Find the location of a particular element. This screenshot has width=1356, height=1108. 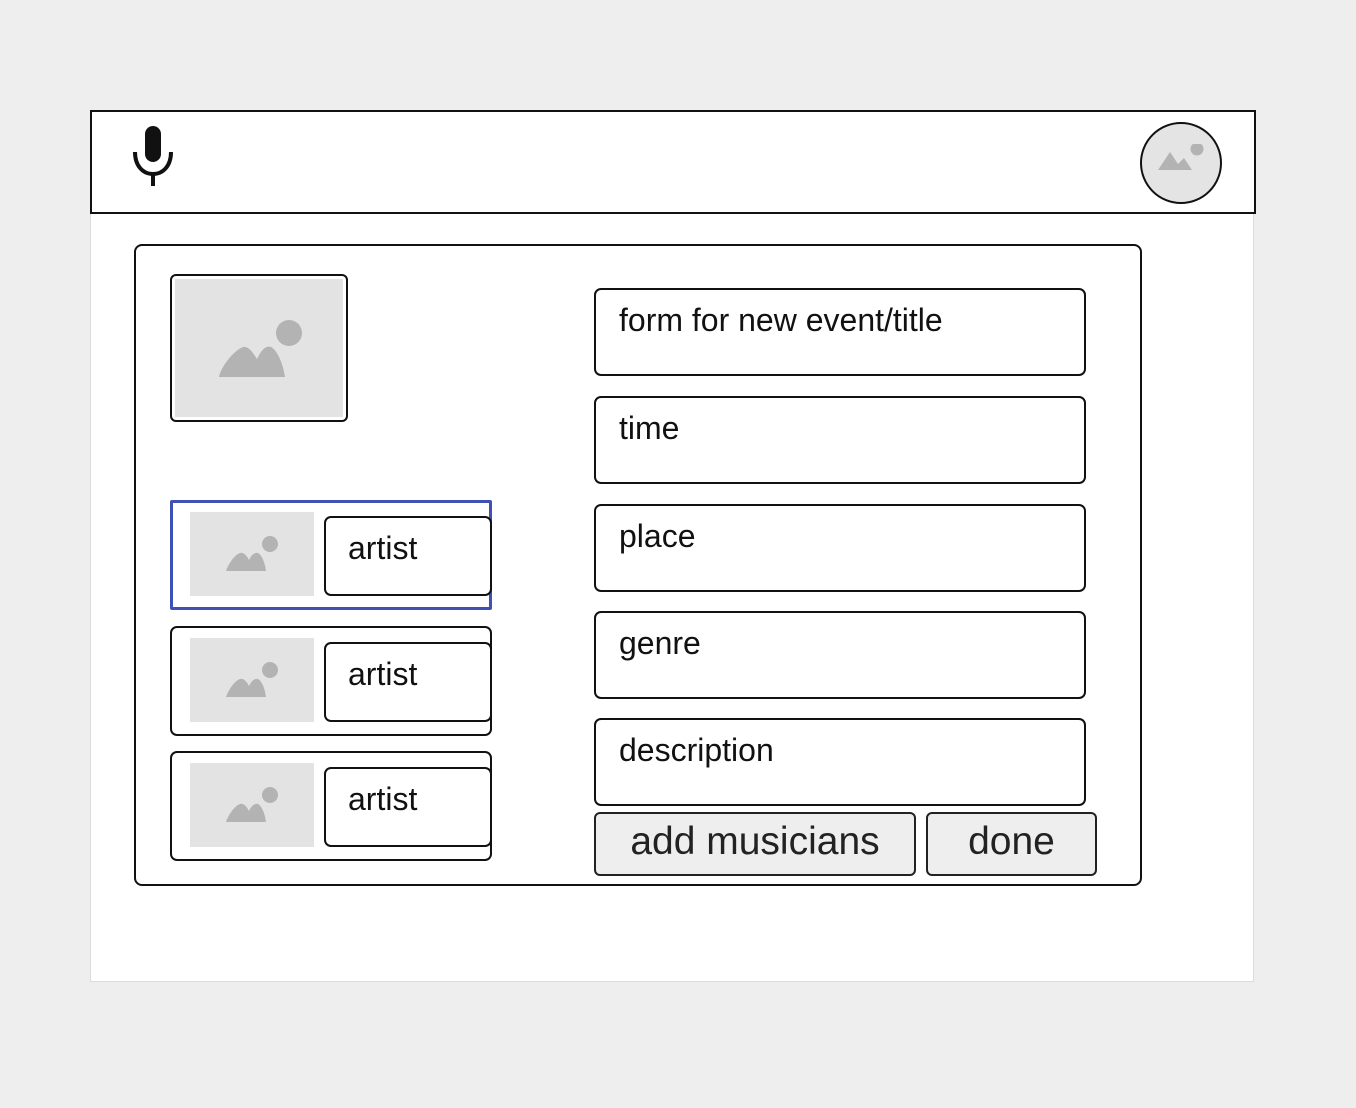

event-image is located at coordinates (259, 348).